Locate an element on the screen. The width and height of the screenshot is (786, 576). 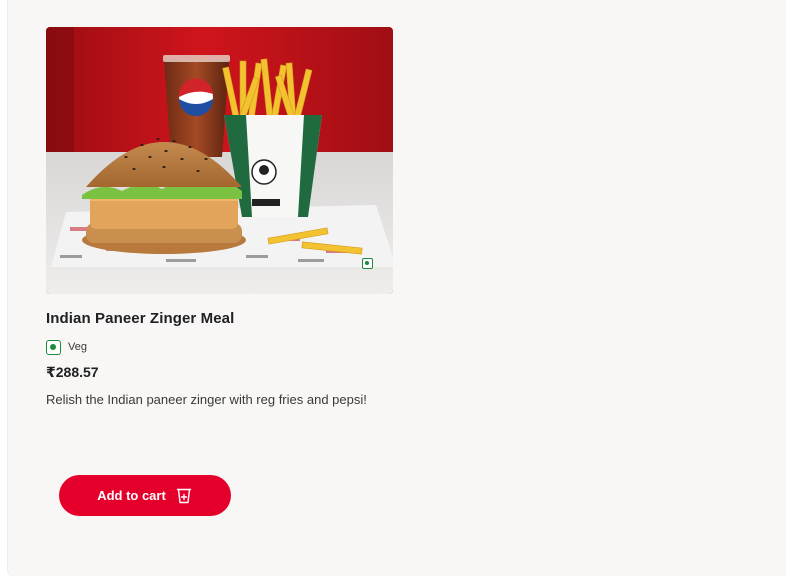
cart-plus-icon is located at coordinates (184, 495).